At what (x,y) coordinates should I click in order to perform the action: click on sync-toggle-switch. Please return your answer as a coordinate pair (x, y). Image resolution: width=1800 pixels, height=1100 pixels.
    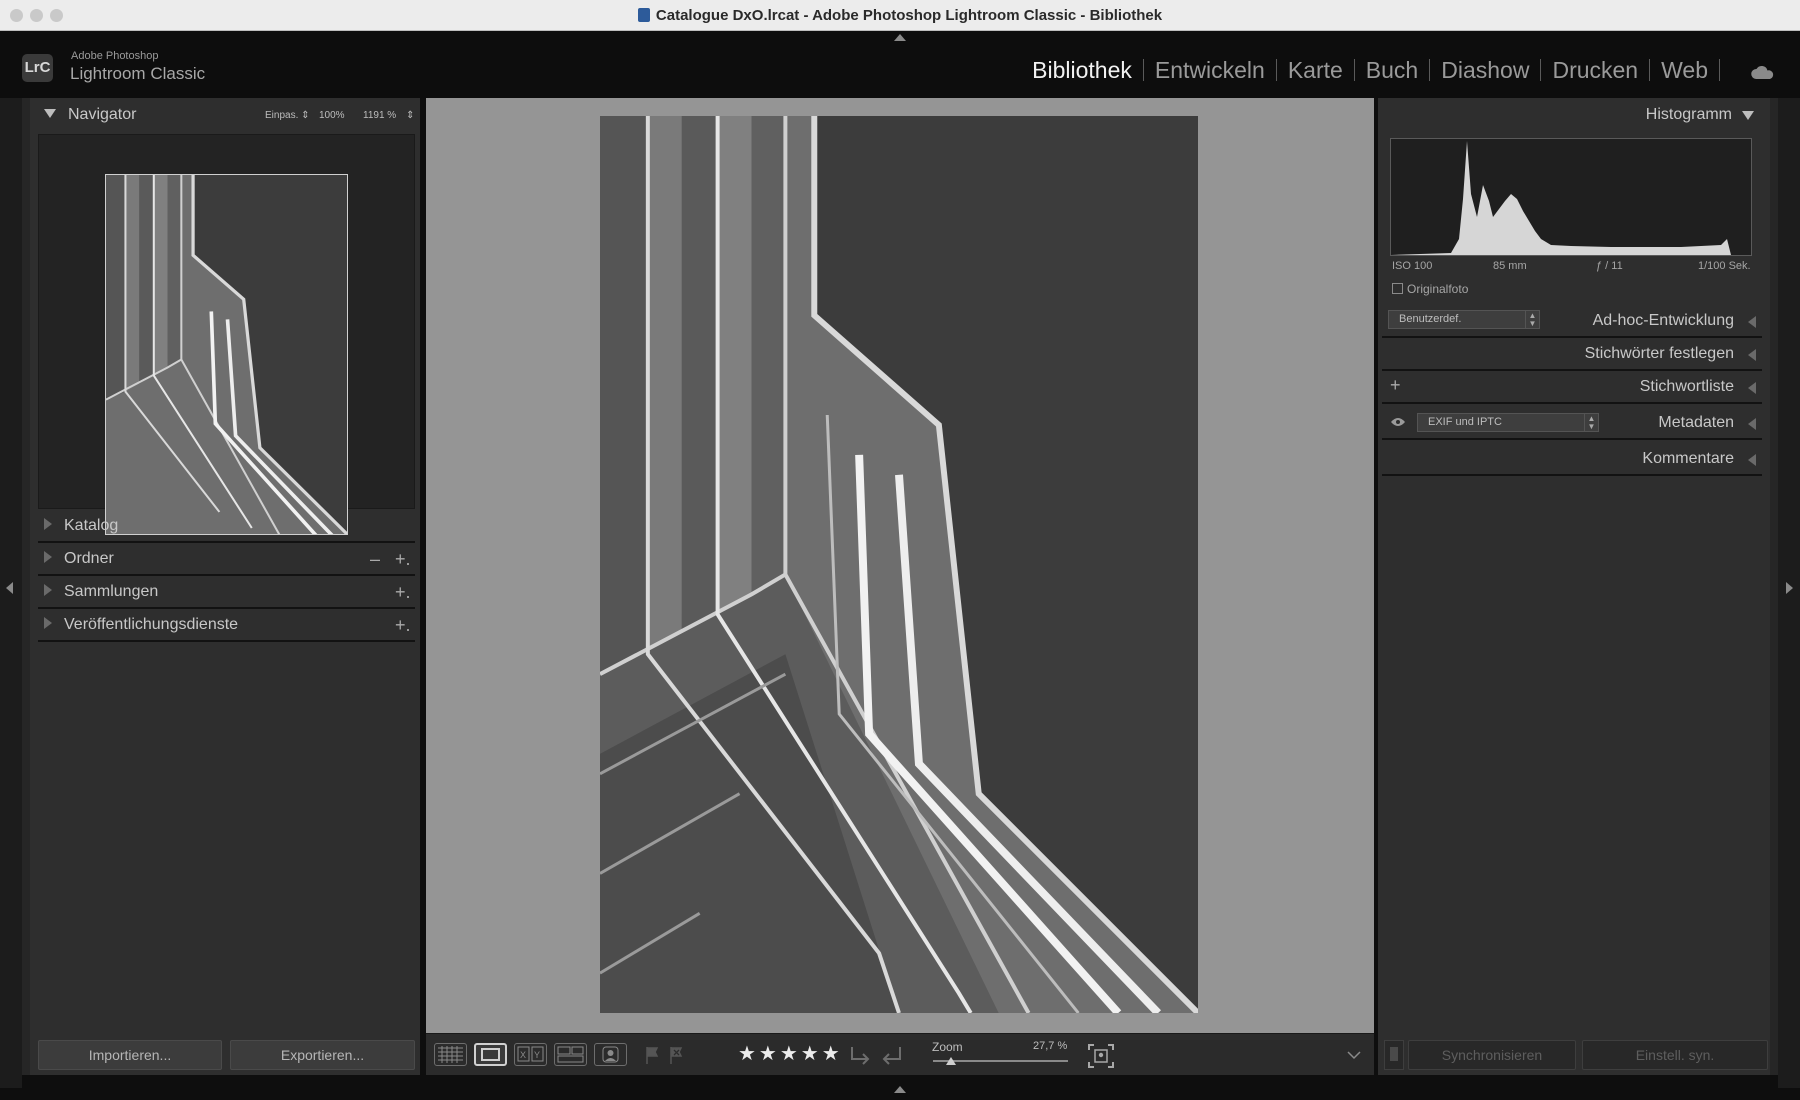
    Looking at the image, I should click on (1394, 1055).